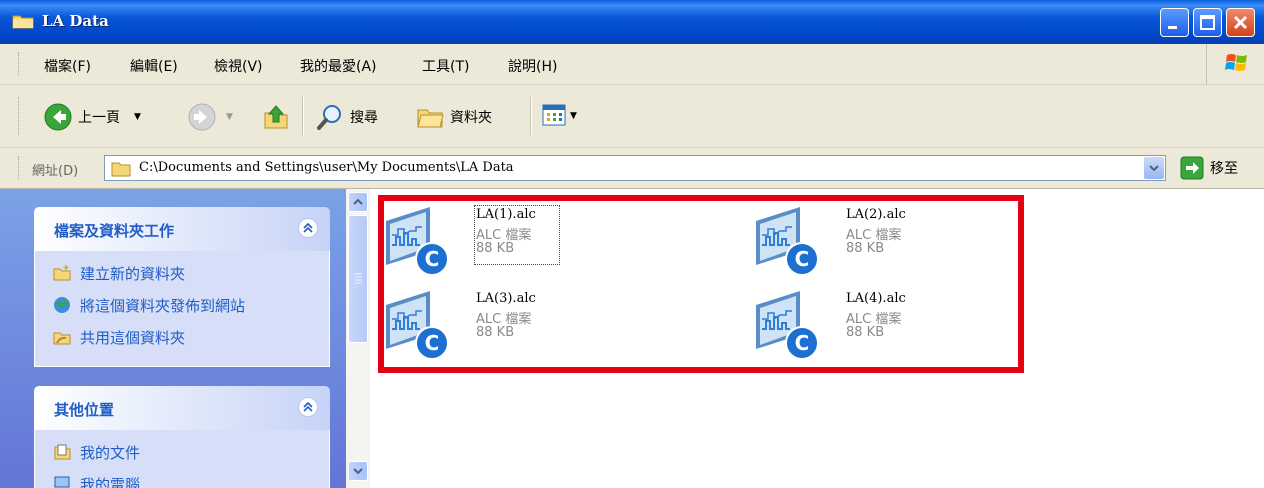  Describe the element at coordinates (110, 452) in the screenshot. I see `place-label: 我的文件` at that location.